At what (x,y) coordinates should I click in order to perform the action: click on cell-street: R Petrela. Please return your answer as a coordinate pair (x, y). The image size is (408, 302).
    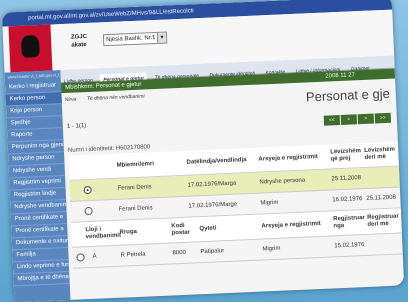
    Looking at the image, I should click on (133, 255).